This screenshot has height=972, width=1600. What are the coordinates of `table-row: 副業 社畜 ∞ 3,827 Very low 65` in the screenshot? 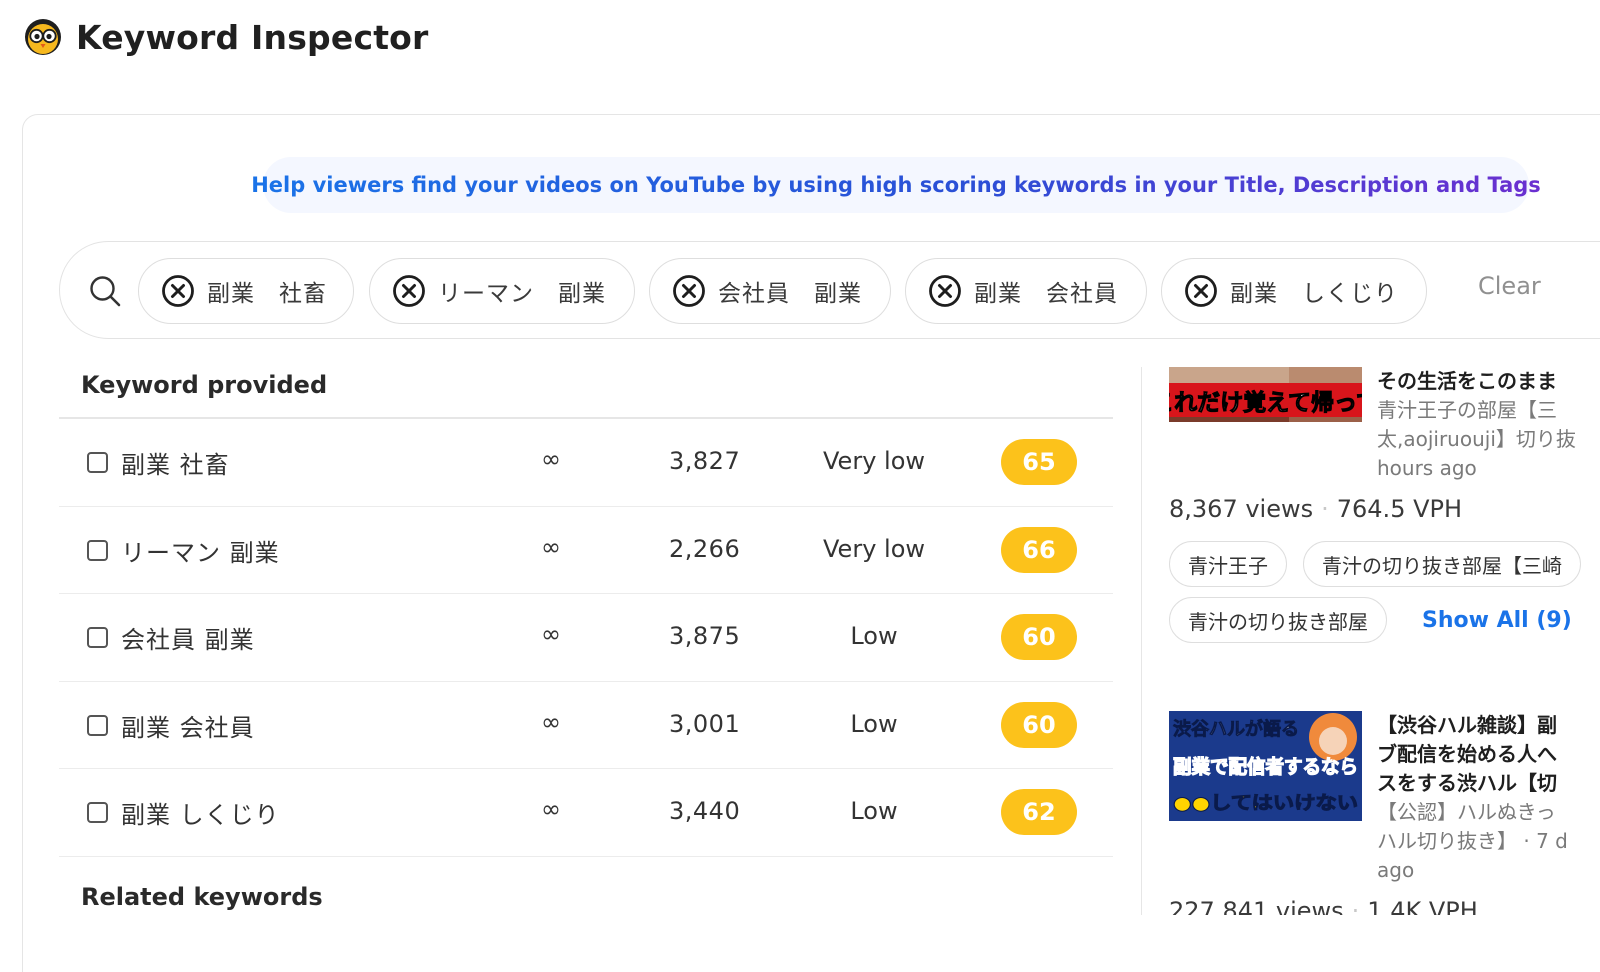 It's located at (586, 463).